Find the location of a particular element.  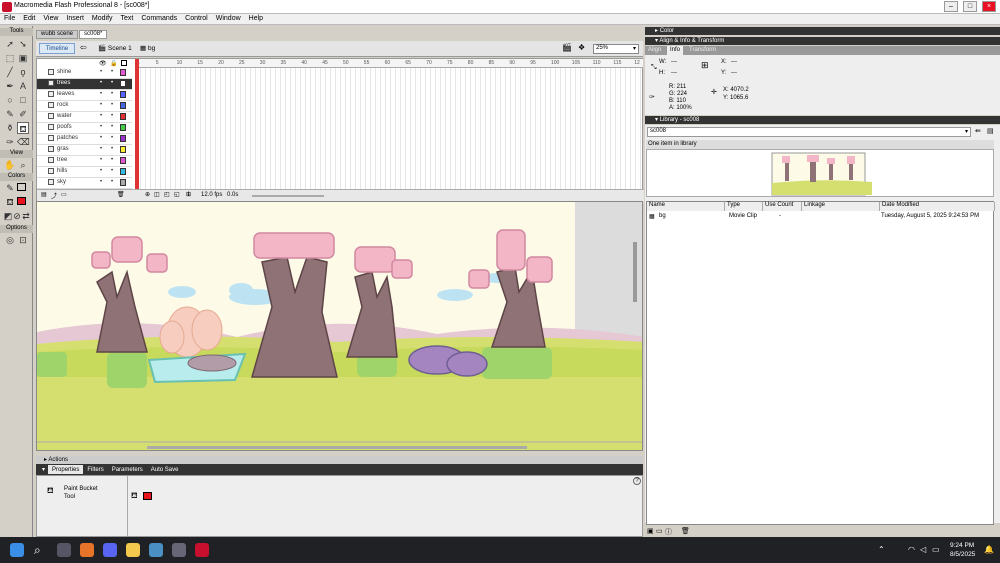

pin-library-icon: ⇚ is located at coordinates (978, 131).